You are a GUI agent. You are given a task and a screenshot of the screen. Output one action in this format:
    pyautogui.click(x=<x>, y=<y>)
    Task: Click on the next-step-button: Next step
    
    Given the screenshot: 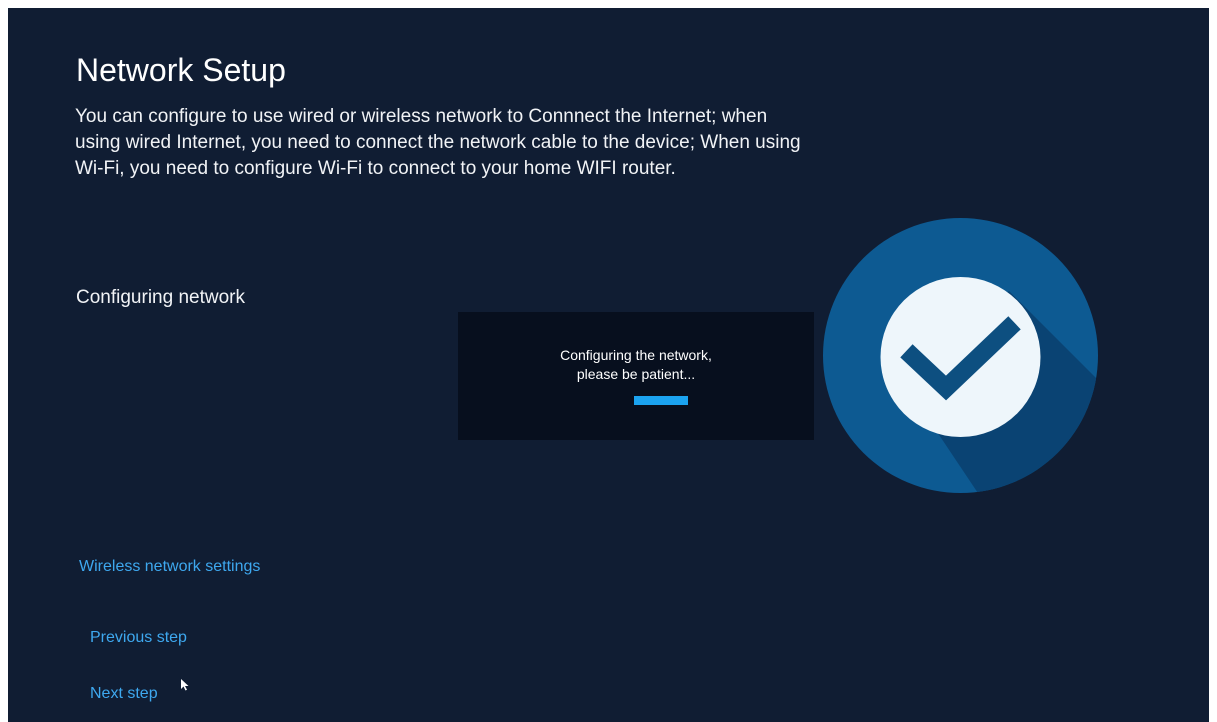 What is the action you would take?
    pyautogui.click(x=124, y=694)
    